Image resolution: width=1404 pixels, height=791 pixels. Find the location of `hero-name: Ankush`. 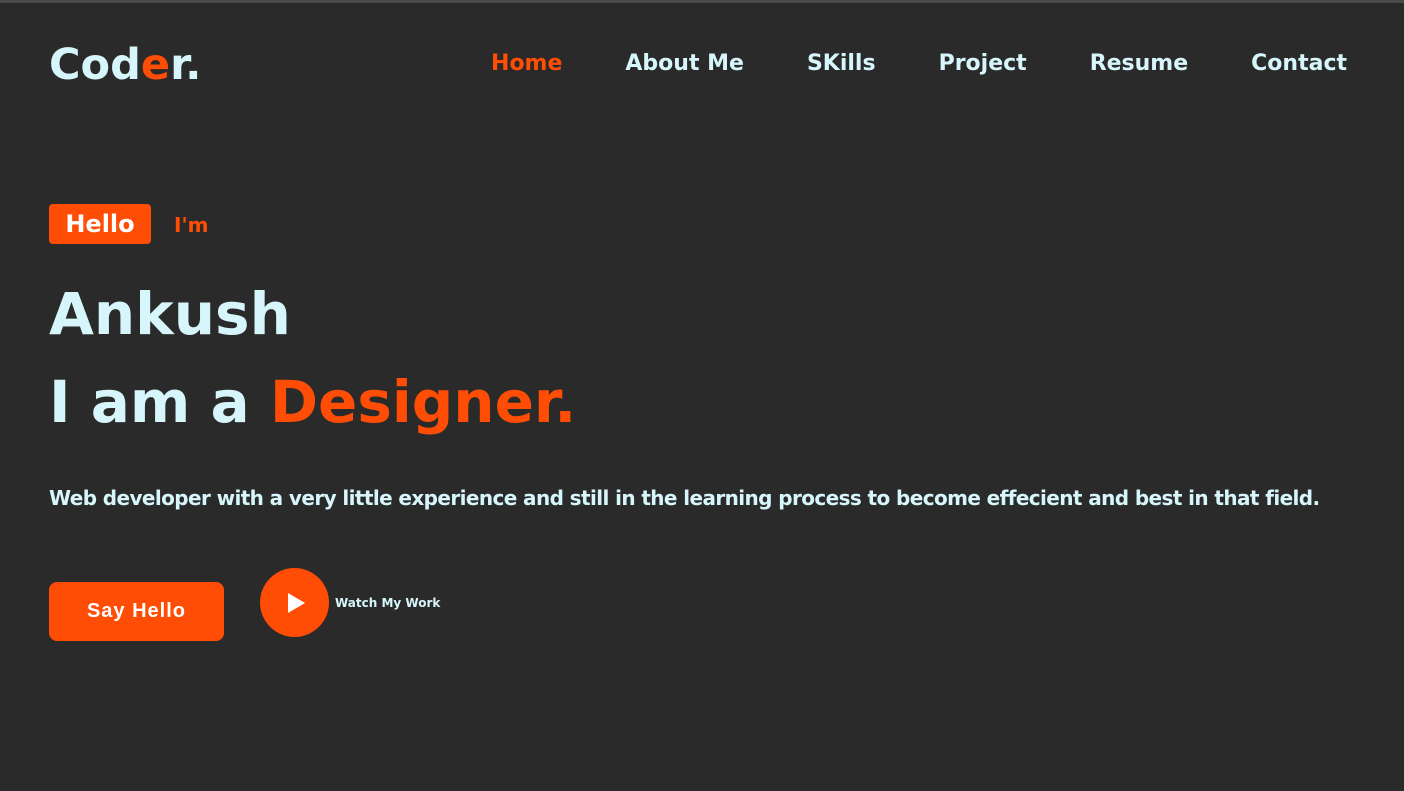

hero-name: Ankush is located at coordinates (170, 314).